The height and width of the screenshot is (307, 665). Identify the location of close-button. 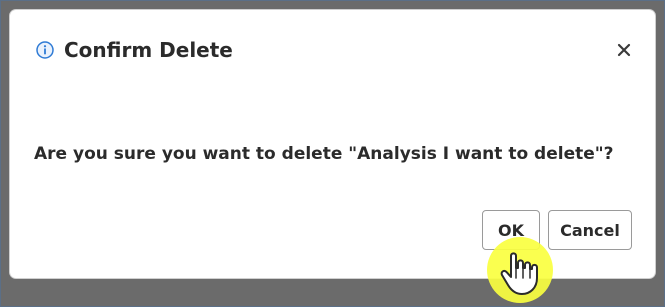
(624, 51).